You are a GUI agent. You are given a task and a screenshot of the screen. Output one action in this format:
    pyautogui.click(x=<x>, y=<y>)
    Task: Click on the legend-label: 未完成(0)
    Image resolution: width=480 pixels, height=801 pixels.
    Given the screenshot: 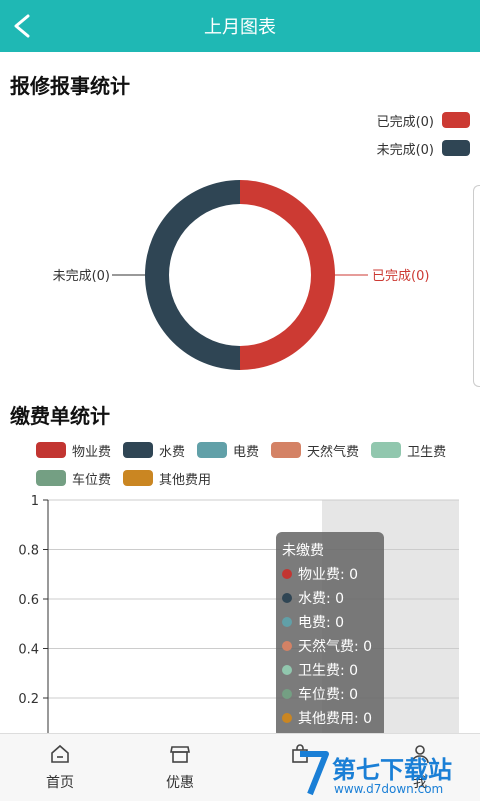 What is the action you would take?
    pyautogui.click(x=405, y=150)
    